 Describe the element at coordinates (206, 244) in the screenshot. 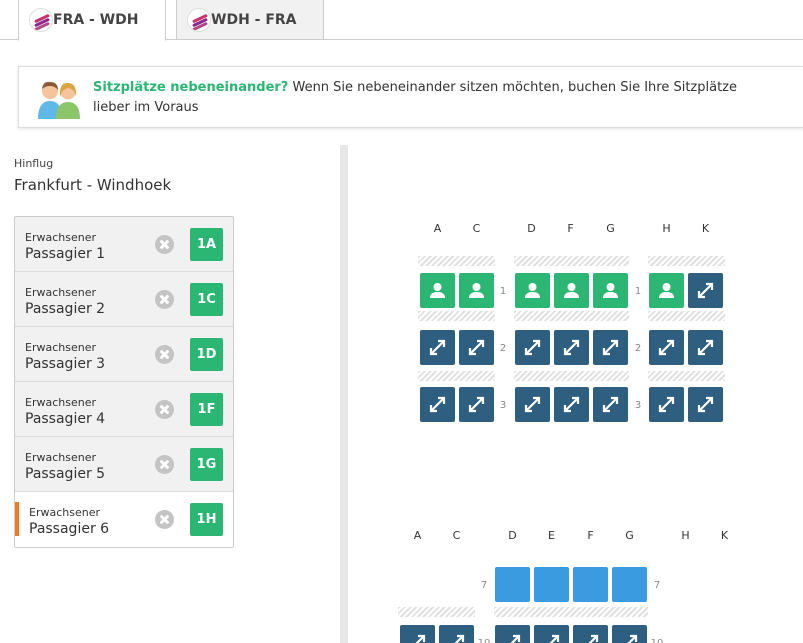

I see `seat-badge: 1A` at that location.